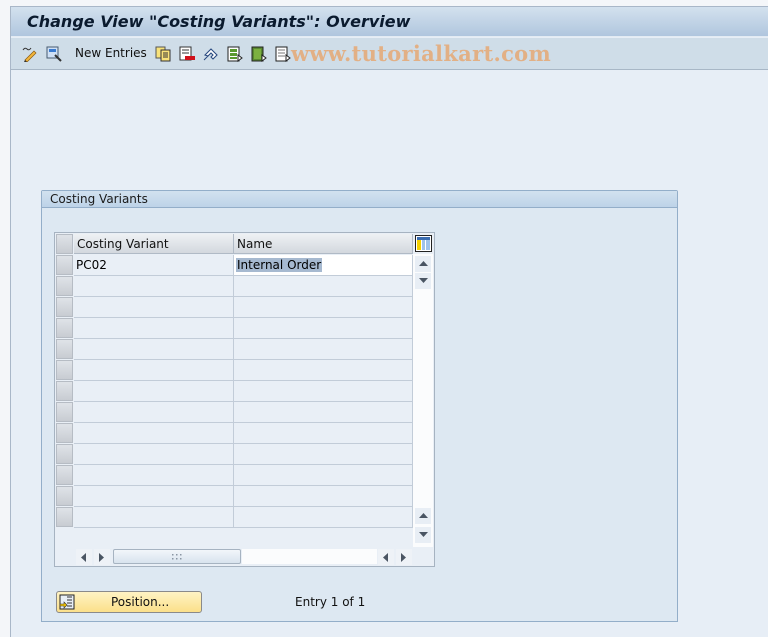 This screenshot has width=768, height=637. I want to click on title-bar: Change View "Costing Variants": Overview, so click(389, 22).